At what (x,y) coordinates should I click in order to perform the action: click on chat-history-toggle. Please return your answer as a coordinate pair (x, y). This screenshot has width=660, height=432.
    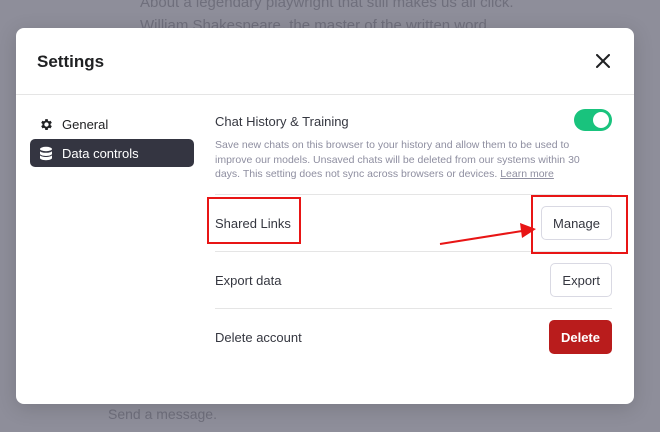
    Looking at the image, I should click on (593, 120).